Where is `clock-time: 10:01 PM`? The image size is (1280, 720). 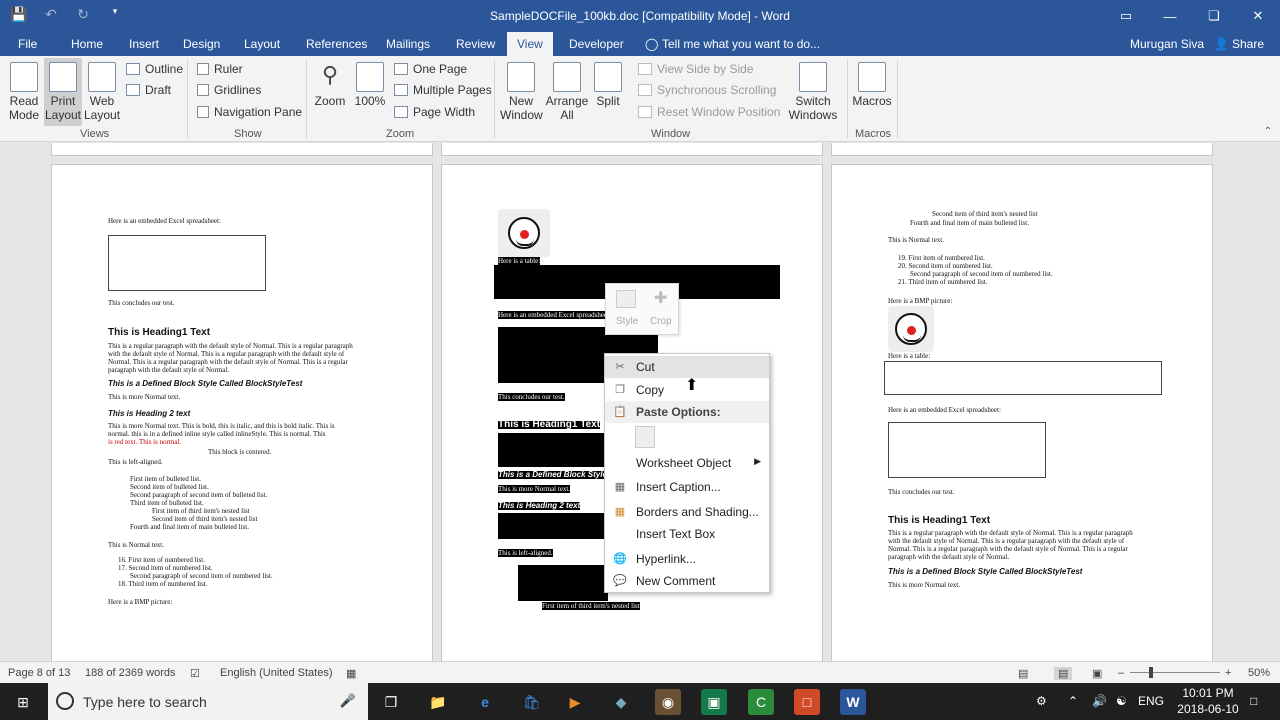
clock-time: 10:01 PM is located at coordinates (1208, 693).